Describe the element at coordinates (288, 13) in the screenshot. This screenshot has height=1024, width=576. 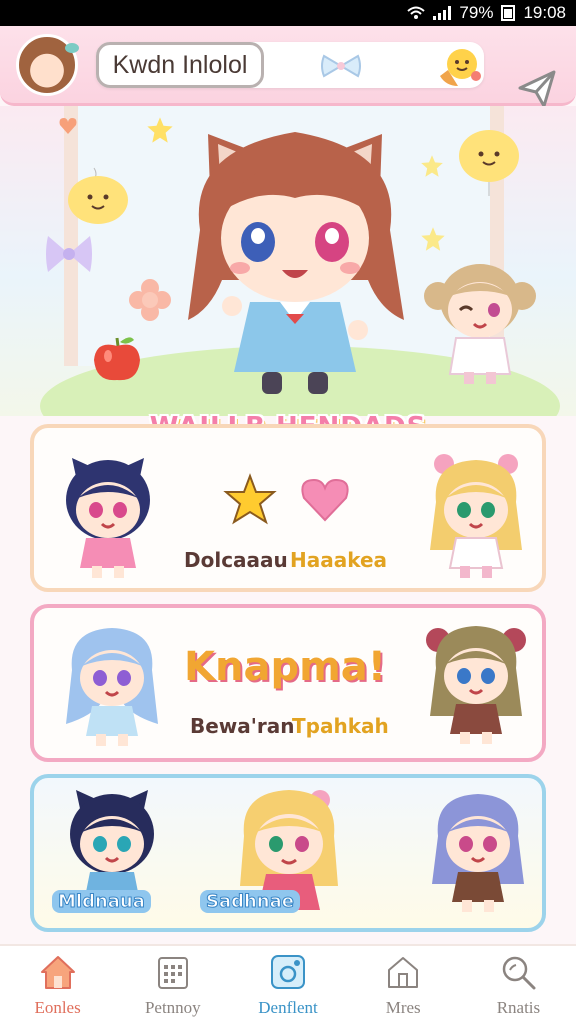
I see `status-bar: 79% 19:08` at that location.